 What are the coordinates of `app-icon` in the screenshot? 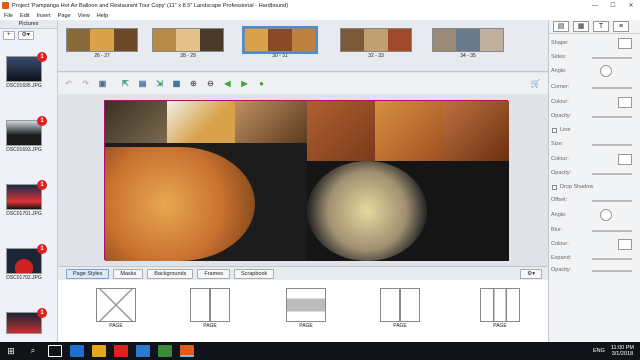 It's located at (165, 351).